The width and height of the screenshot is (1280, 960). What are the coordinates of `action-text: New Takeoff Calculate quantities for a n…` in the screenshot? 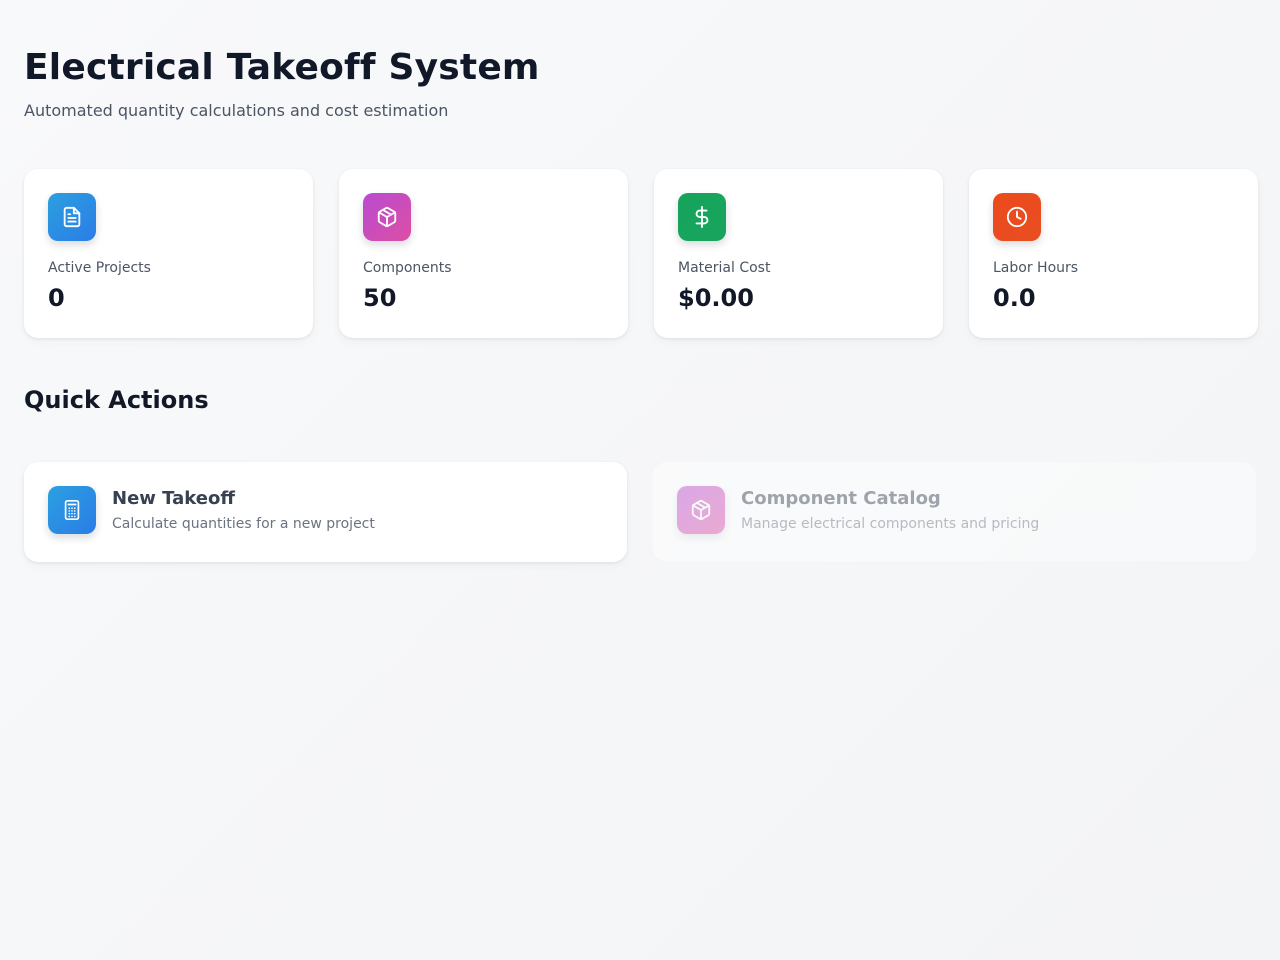 It's located at (243, 509).